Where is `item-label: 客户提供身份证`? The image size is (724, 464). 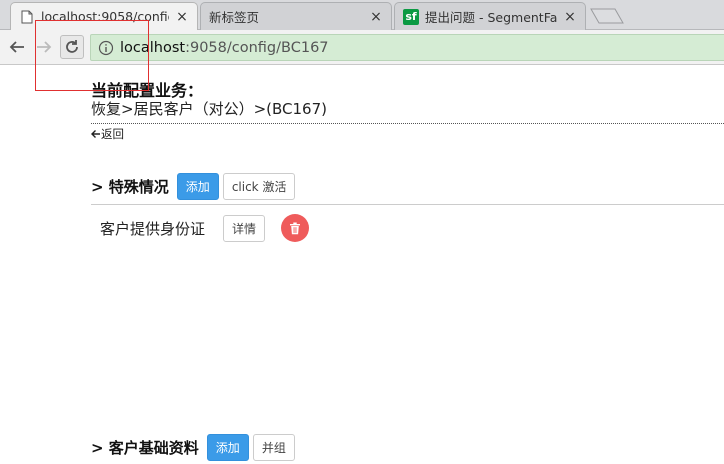
item-label: 客户提供身份证 is located at coordinates (153, 228).